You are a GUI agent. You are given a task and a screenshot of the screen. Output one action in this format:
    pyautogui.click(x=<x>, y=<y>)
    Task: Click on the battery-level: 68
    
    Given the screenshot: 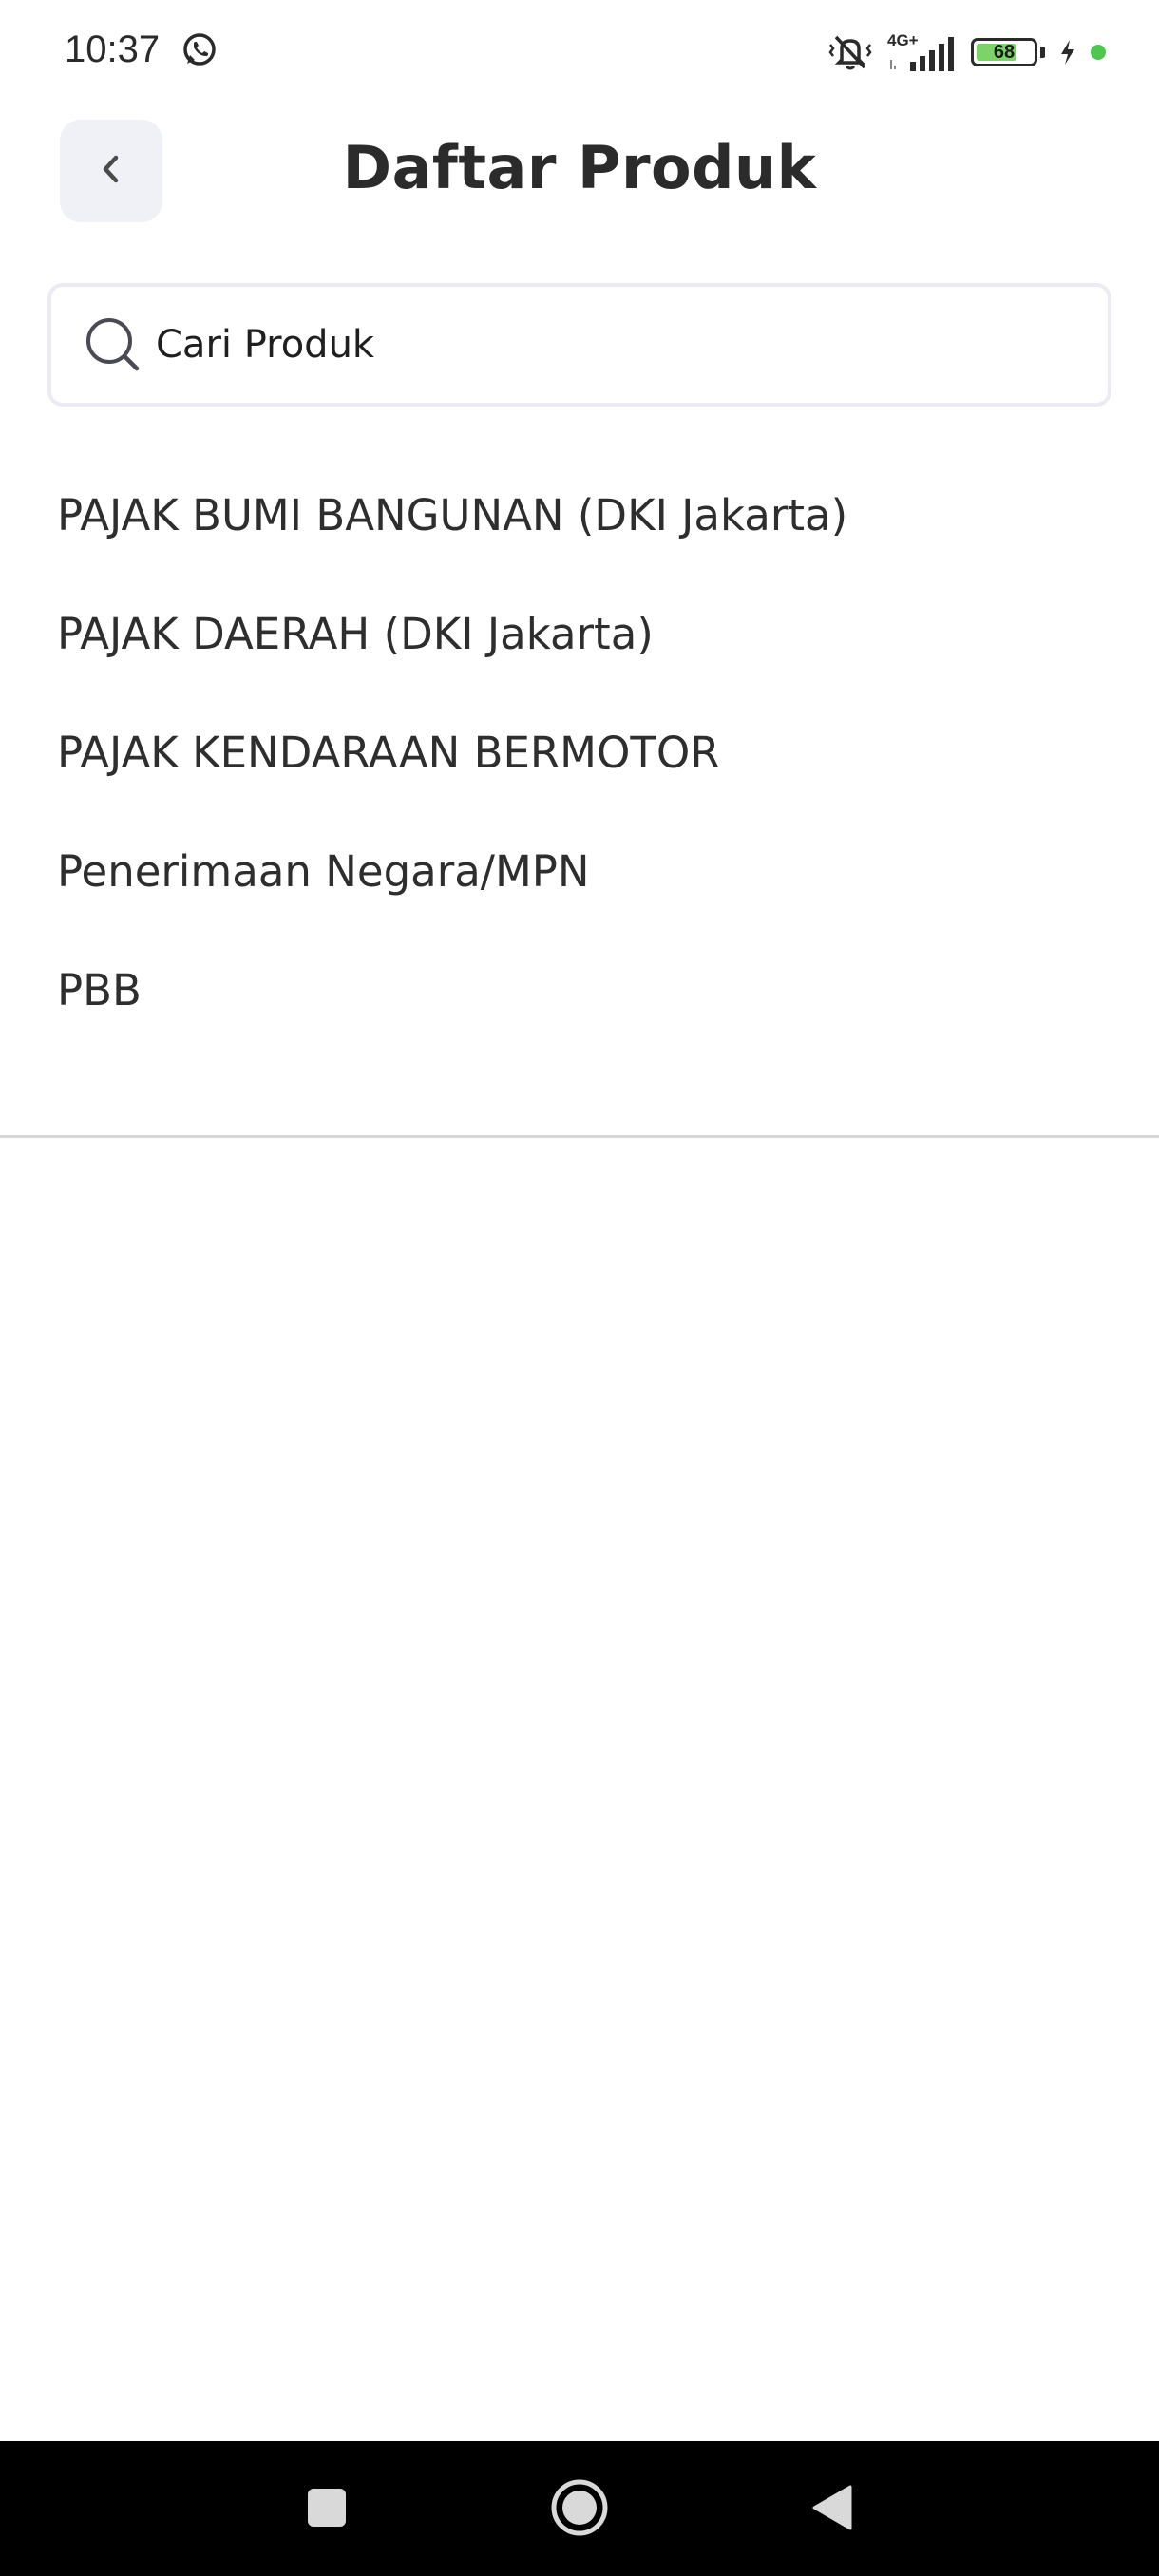 What is the action you would take?
    pyautogui.click(x=1004, y=52)
    